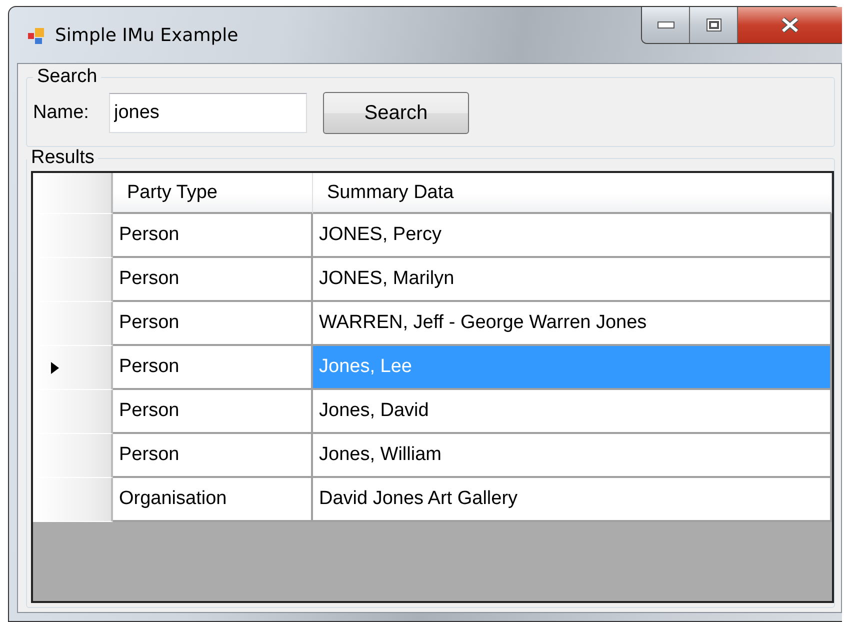 This screenshot has width=844, height=622. I want to click on close-button, so click(790, 25).